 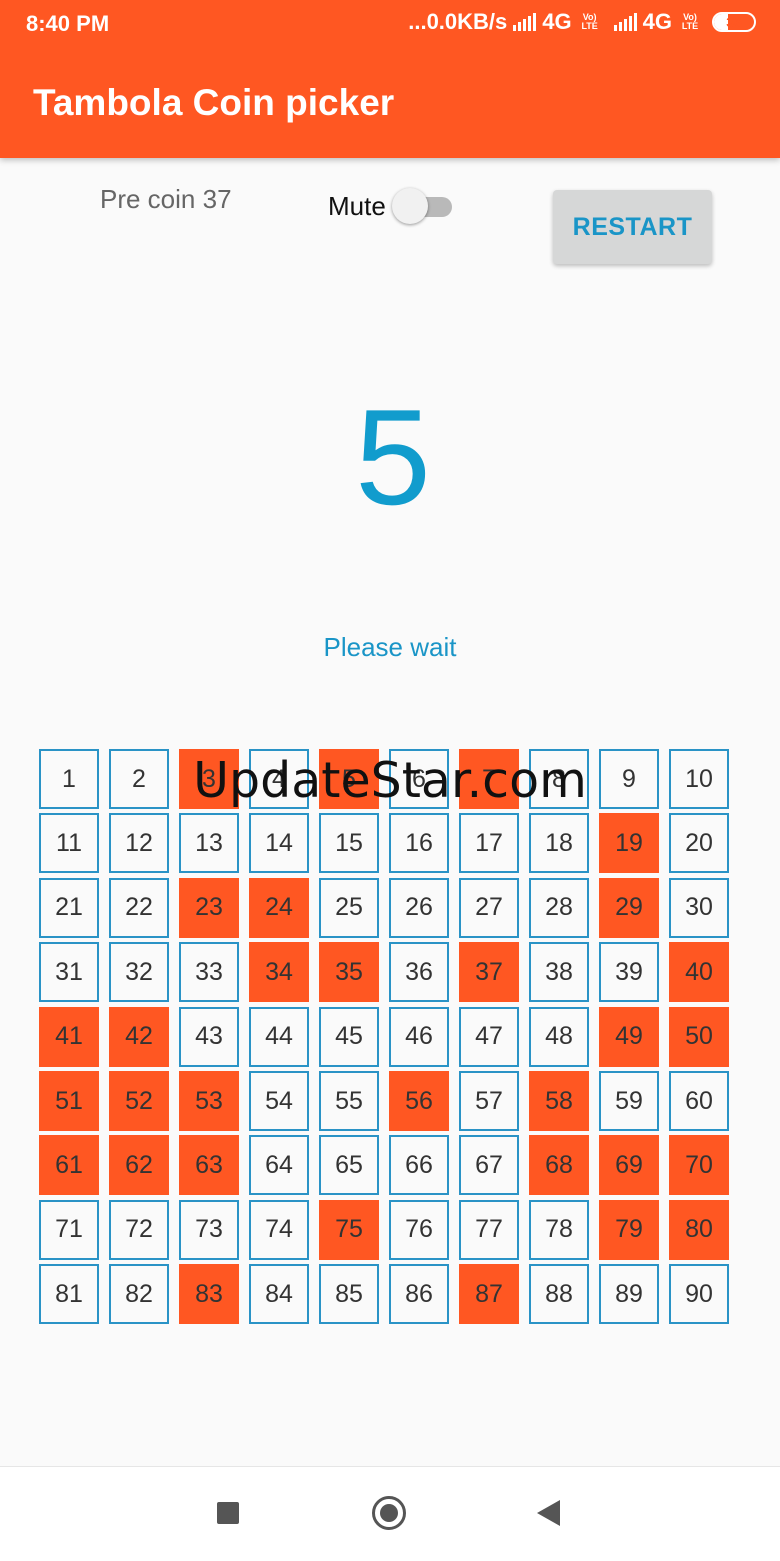 What do you see at coordinates (629, 907) in the screenshot?
I see `number-cell: 29` at bounding box center [629, 907].